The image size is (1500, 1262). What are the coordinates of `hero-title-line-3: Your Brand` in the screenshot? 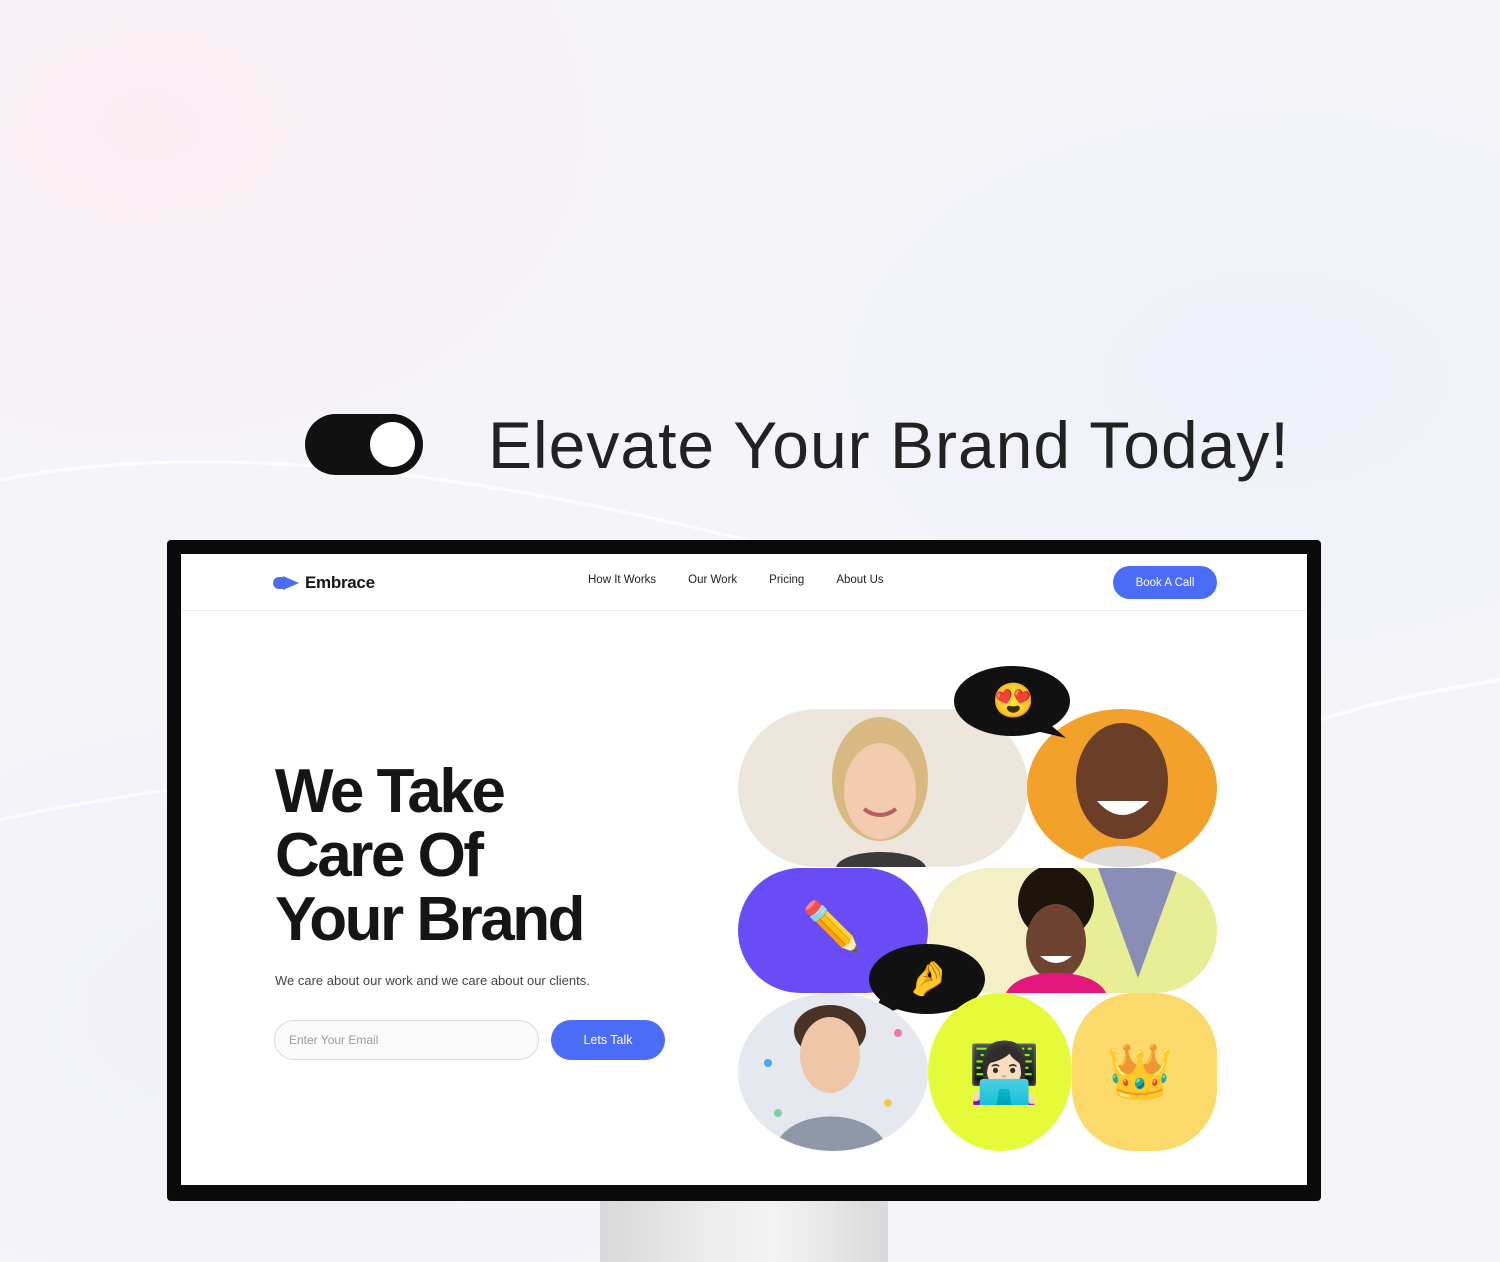 It's located at (430, 919).